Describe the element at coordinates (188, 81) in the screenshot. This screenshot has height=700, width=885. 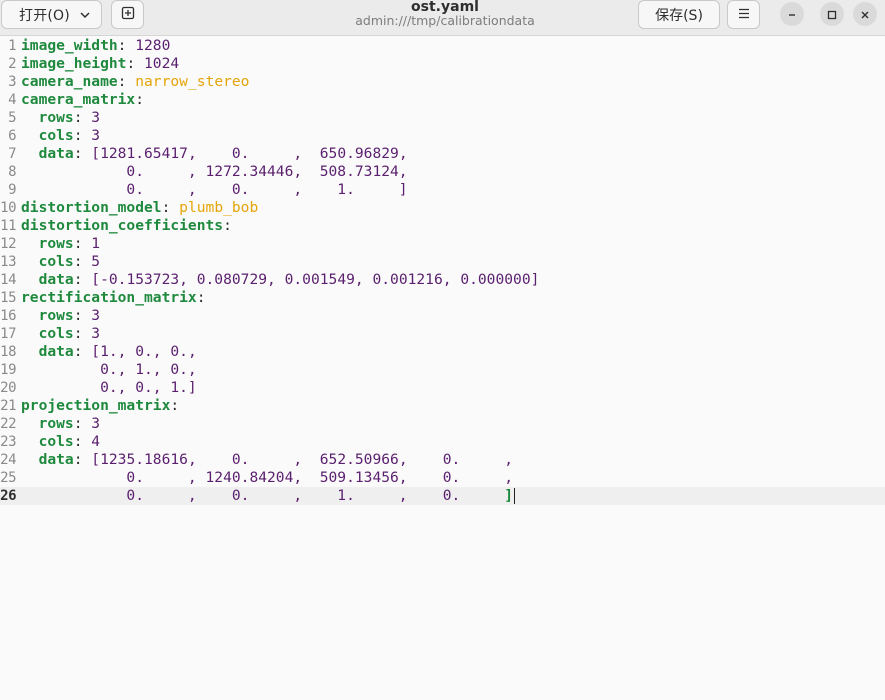
I see `yaml-value: narrow_stereo` at that location.